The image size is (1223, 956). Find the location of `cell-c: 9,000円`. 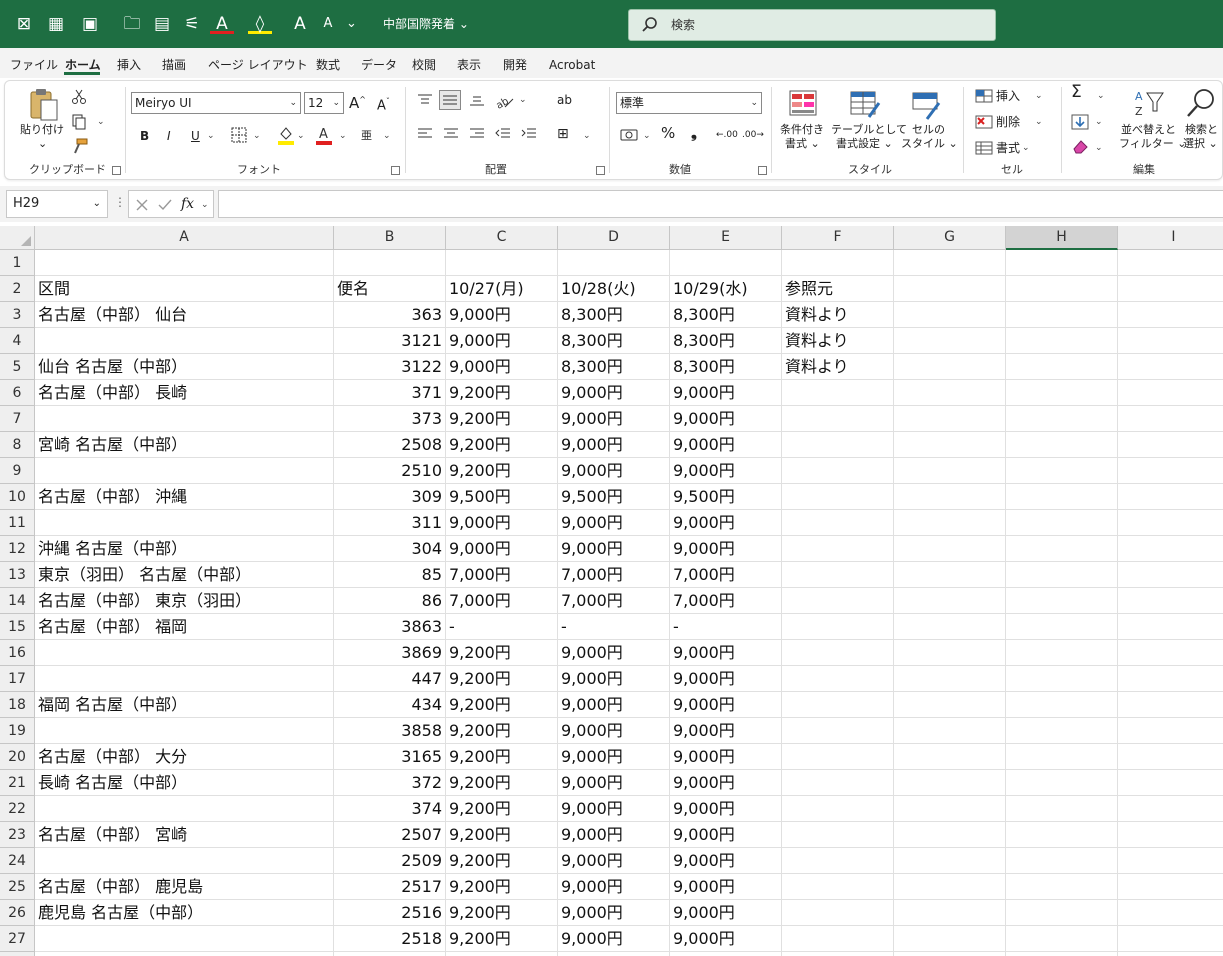

cell-c: 9,000円 is located at coordinates (502, 315).